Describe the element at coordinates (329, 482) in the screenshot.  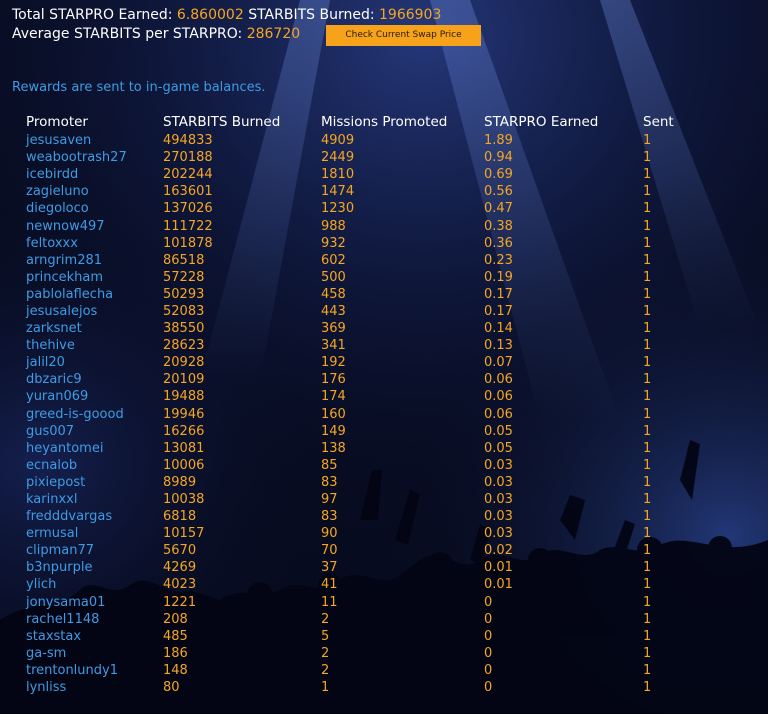
I see `missions-promoted-value: 83` at that location.